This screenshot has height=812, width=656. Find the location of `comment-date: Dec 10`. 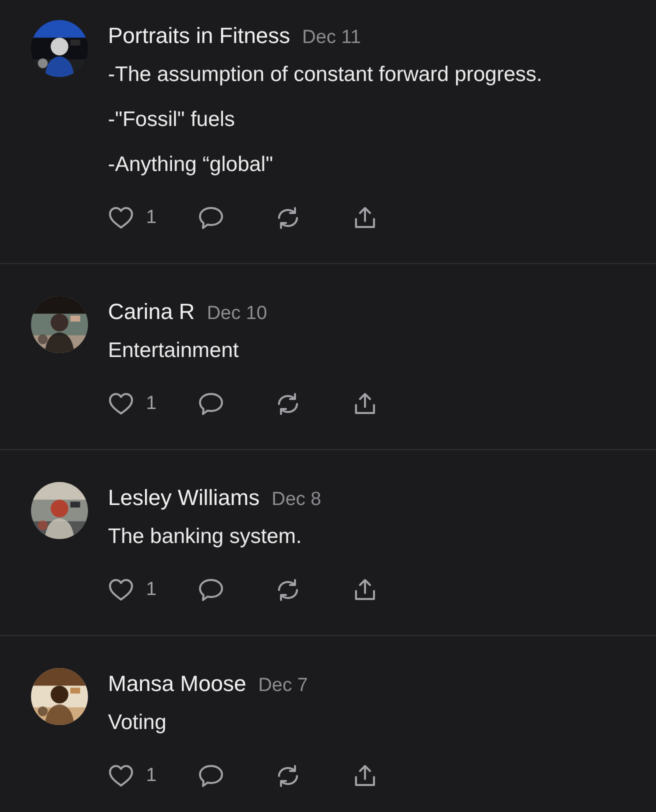

comment-date: Dec 10 is located at coordinates (237, 314).